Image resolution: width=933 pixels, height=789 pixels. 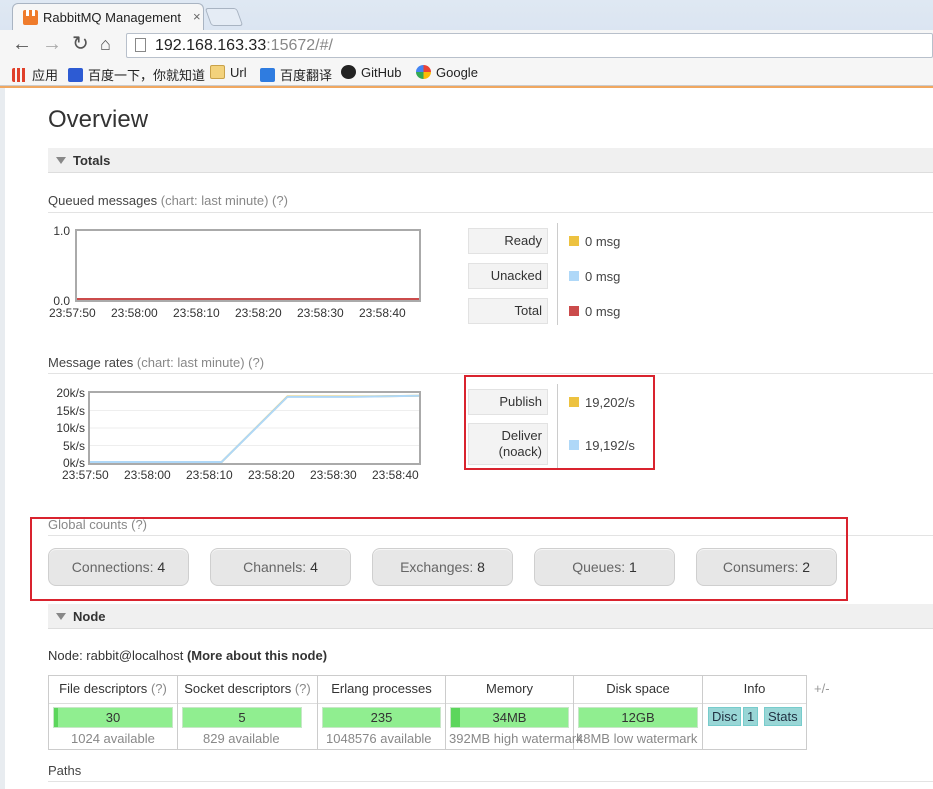 I want to click on series-line, so click(x=254, y=428).